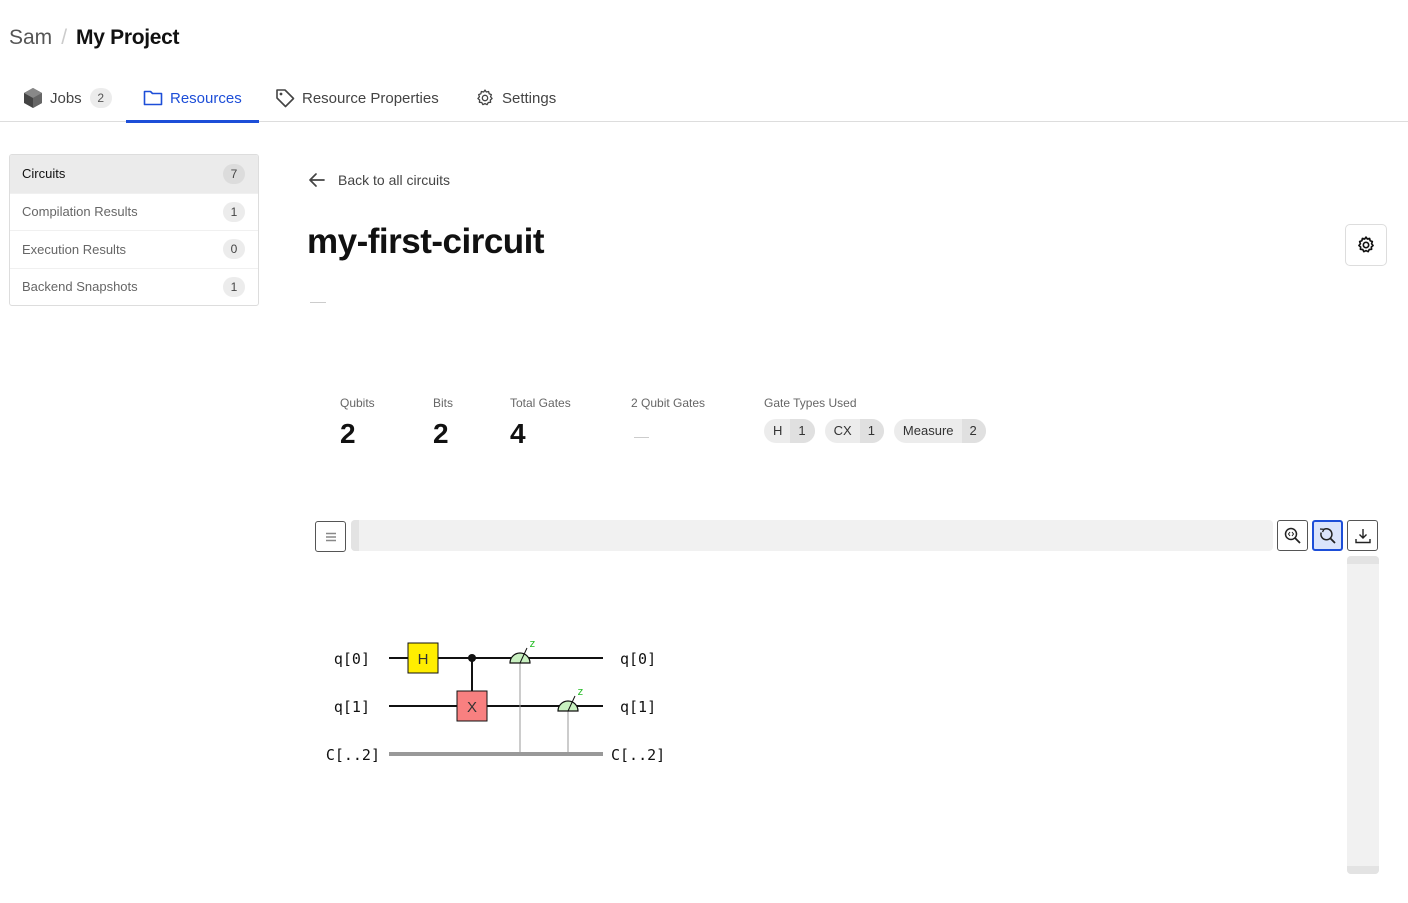 The height and width of the screenshot is (903, 1408). I want to click on tag-icon, so click(285, 98).